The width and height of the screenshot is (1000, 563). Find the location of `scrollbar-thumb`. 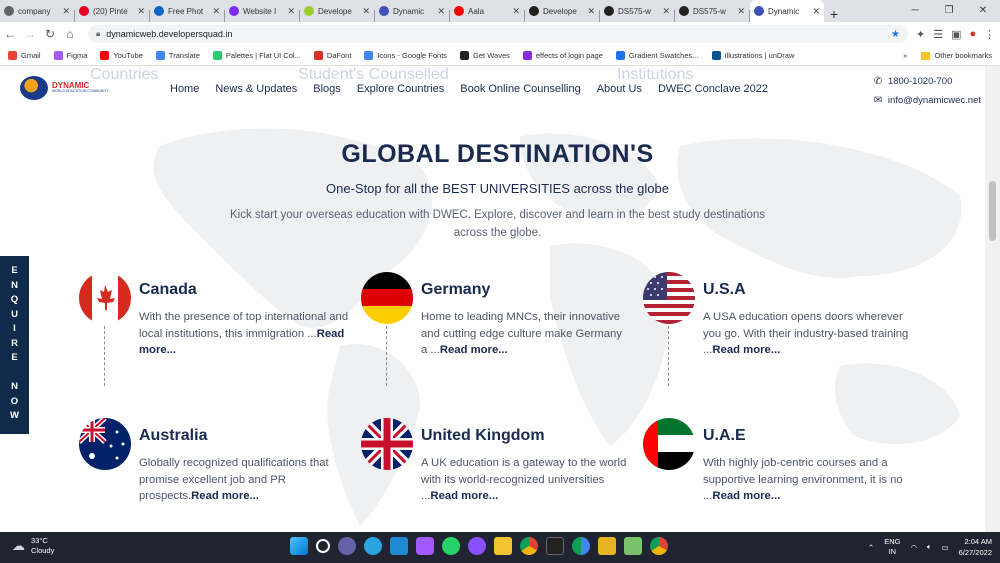

scrollbar-thumb is located at coordinates (992, 211).